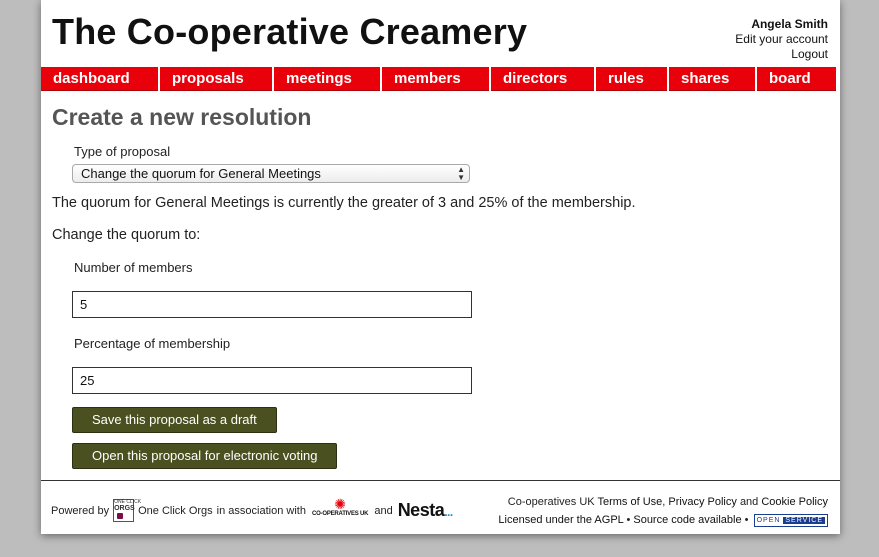 Image resolution: width=879 pixels, height=557 pixels. I want to click on oco-logo-cursor-icon, so click(120, 516).